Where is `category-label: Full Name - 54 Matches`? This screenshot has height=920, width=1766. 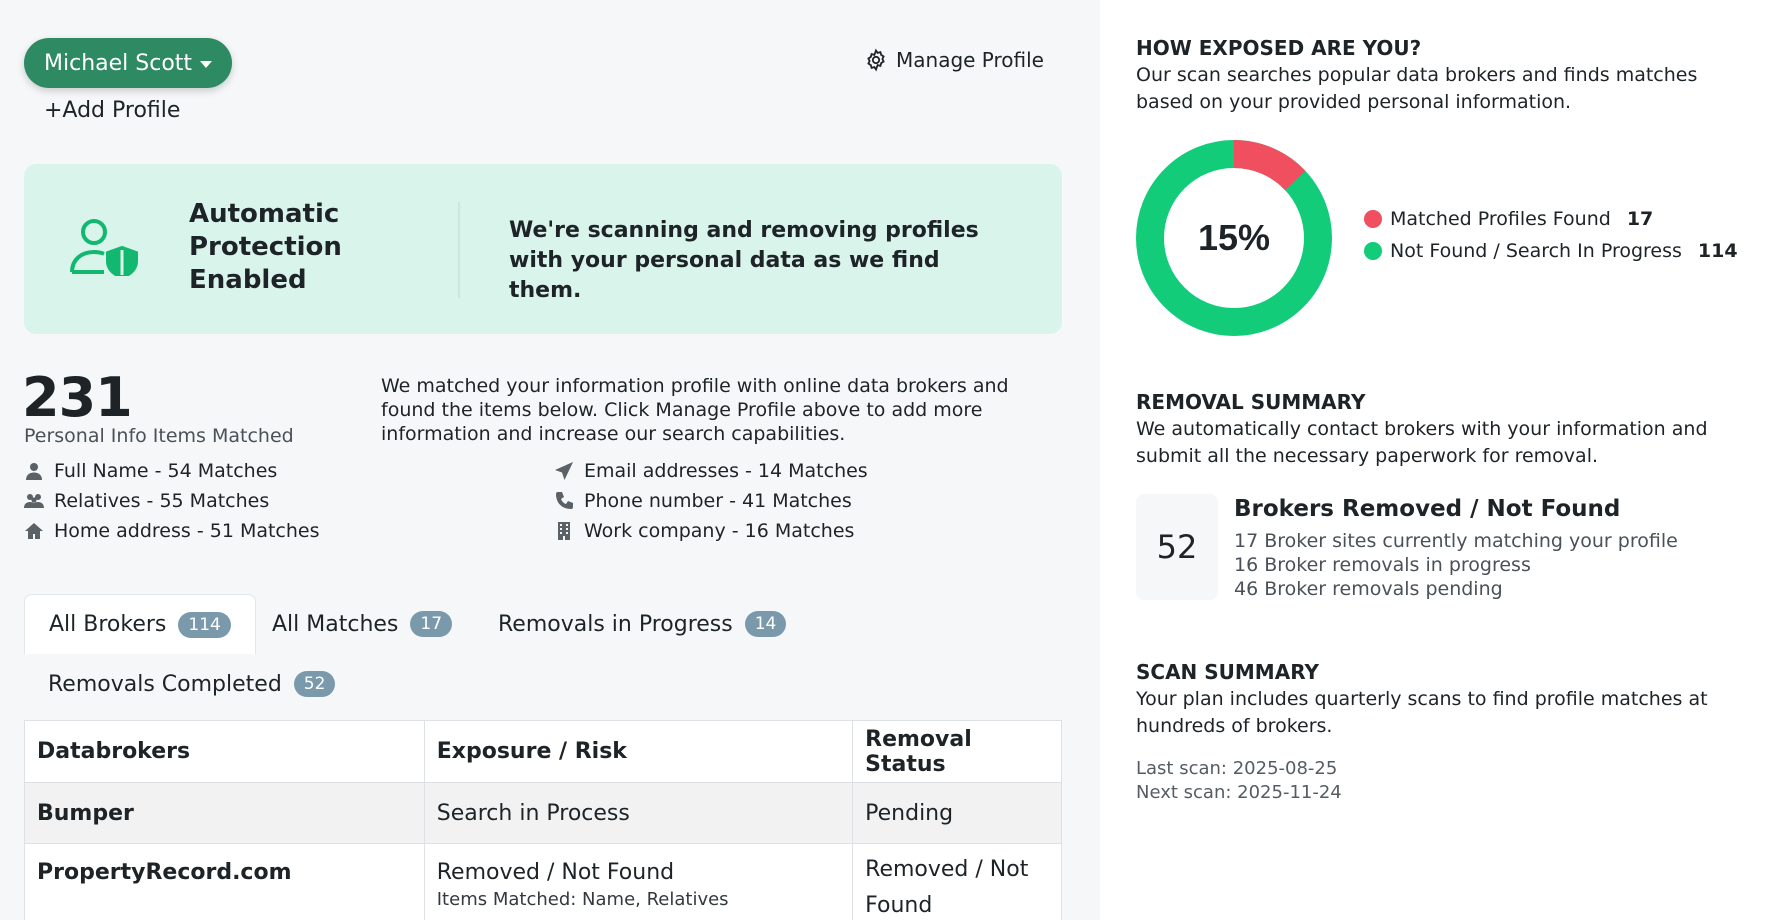 category-label: Full Name - 54 Matches is located at coordinates (166, 471).